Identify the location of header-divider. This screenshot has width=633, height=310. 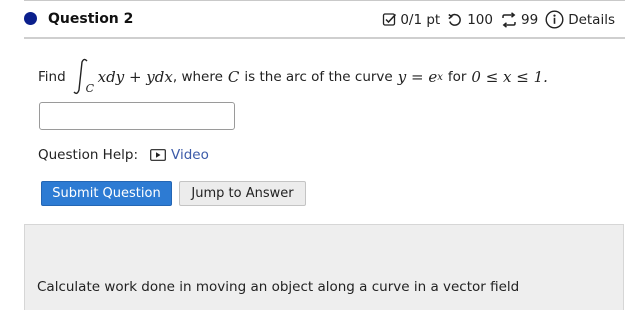
(324, 38).